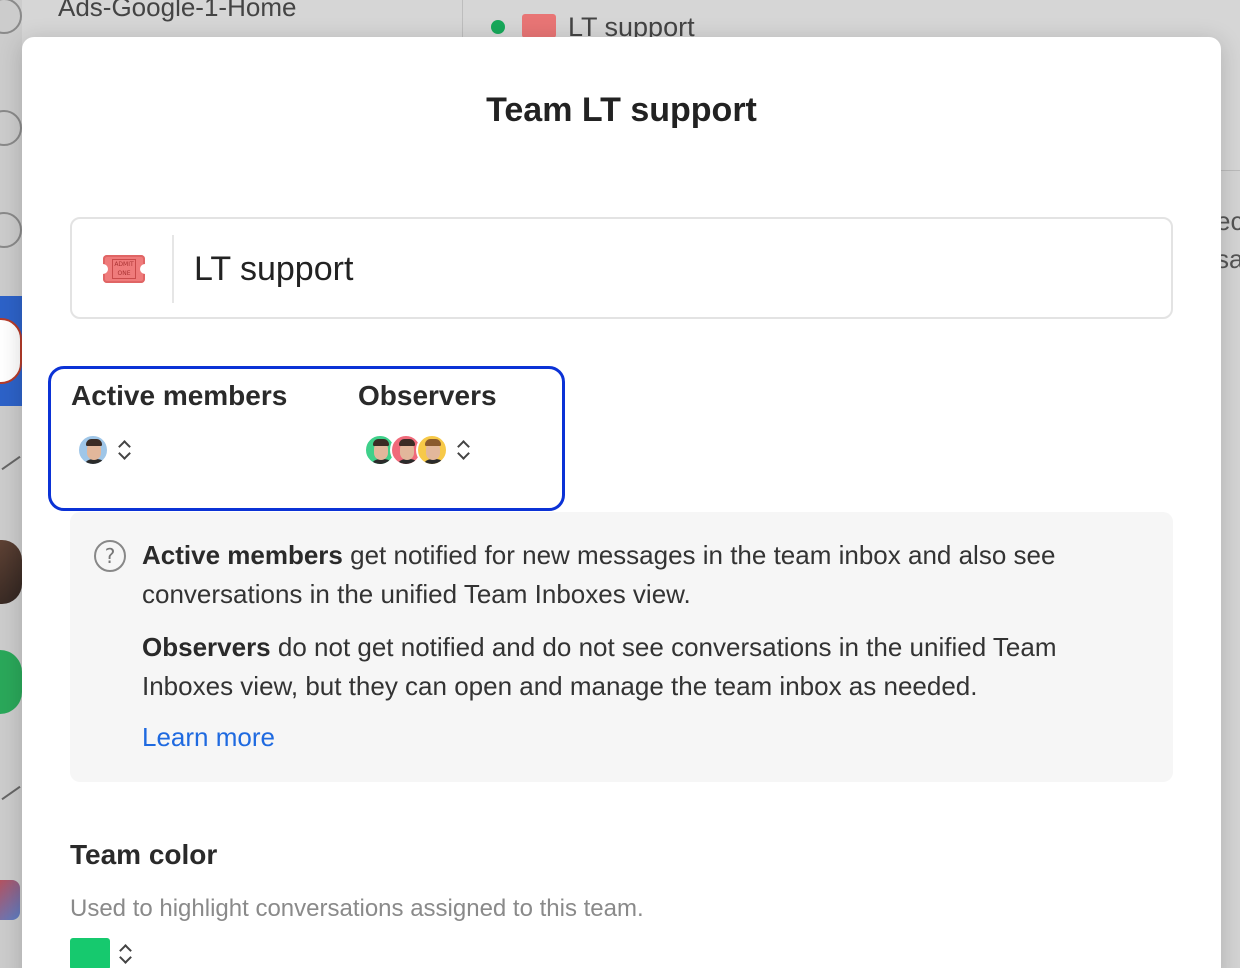 This screenshot has height=968, width=1240. What do you see at coordinates (110, 556) in the screenshot?
I see `question-mark-icon: ?` at bounding box center [110, 556].